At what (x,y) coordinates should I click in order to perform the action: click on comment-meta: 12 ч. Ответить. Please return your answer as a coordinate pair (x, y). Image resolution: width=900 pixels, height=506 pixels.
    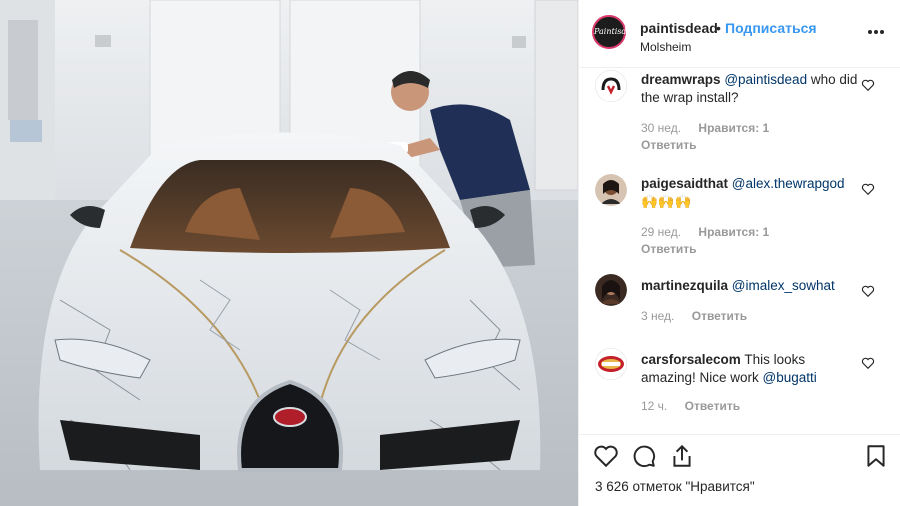
    Looking at the image, I should click on (697, 406).